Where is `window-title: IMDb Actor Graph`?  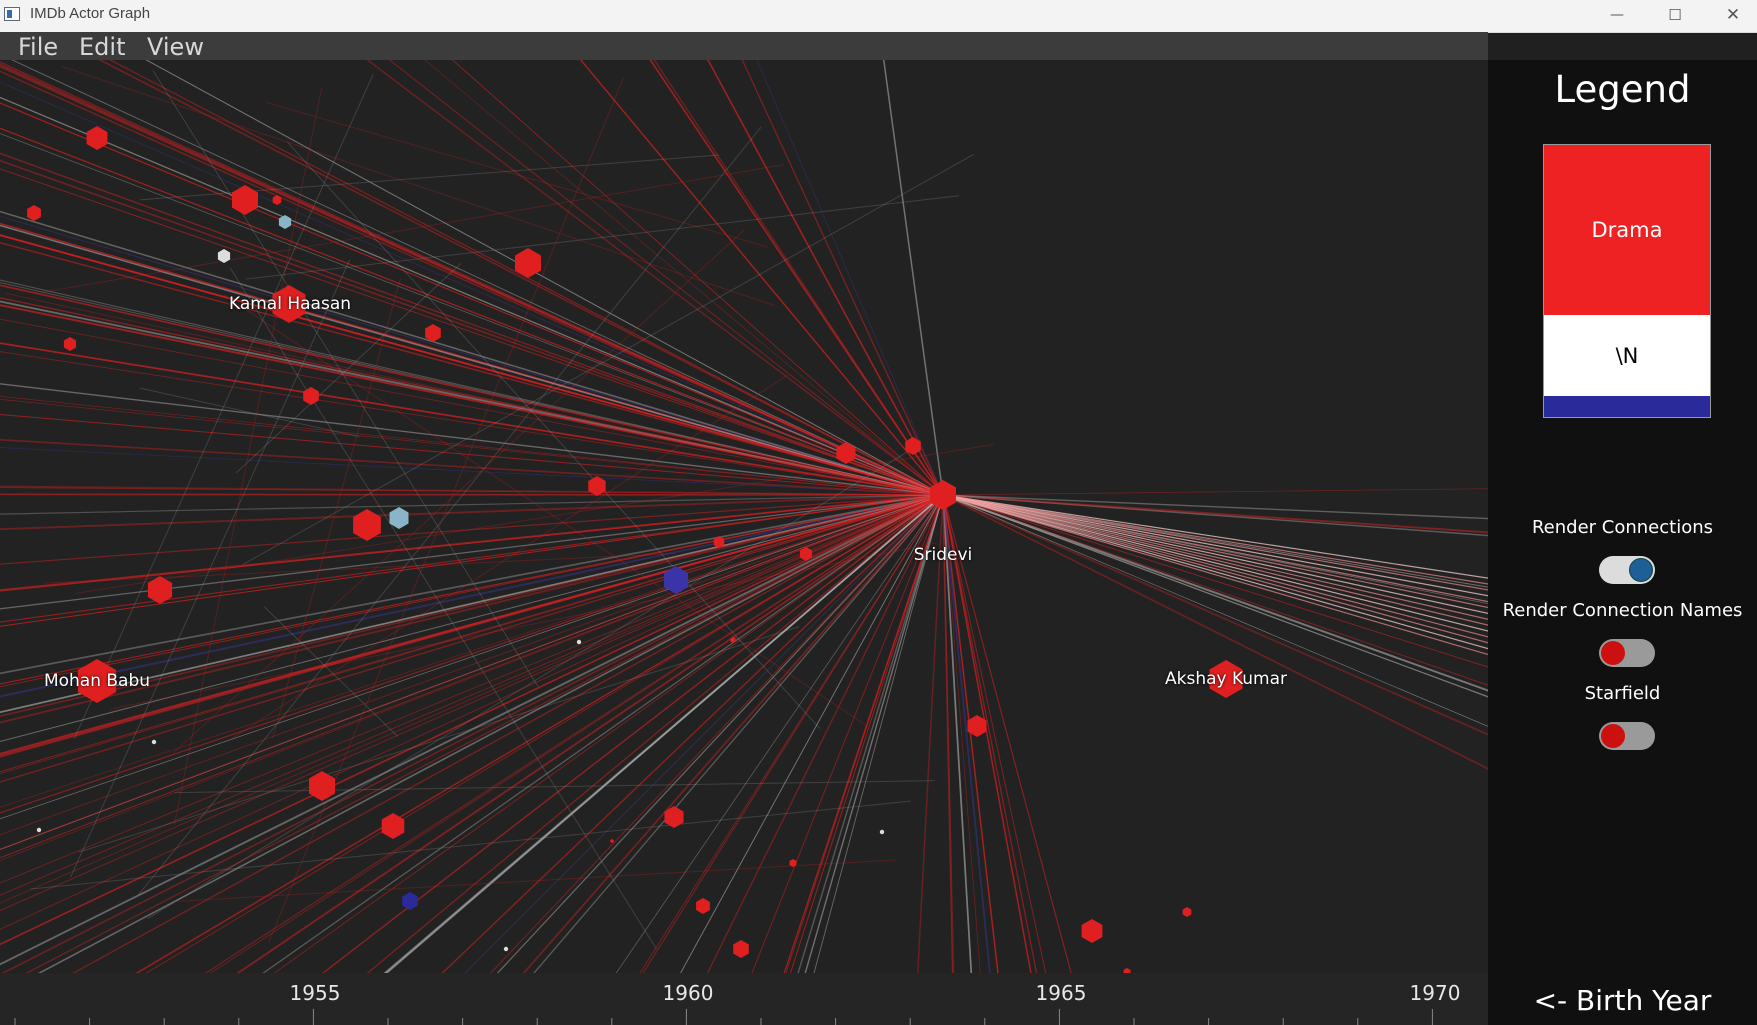
window-title: IMDb Actor Graph is located at coordinates (90, 13).